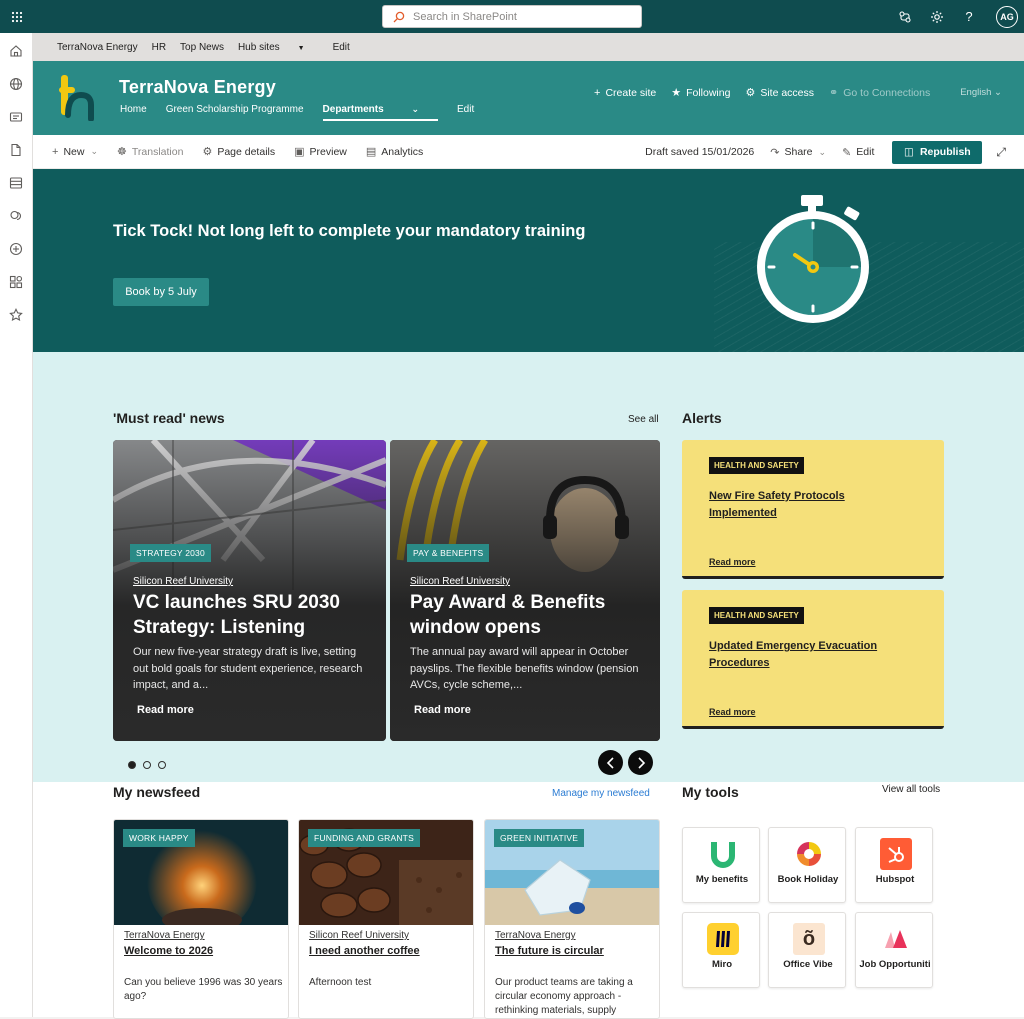  Describe the element at coordinates (721, 865) in the screenshot. I see `tool-tile-my-benefits: My benefits` at that location.